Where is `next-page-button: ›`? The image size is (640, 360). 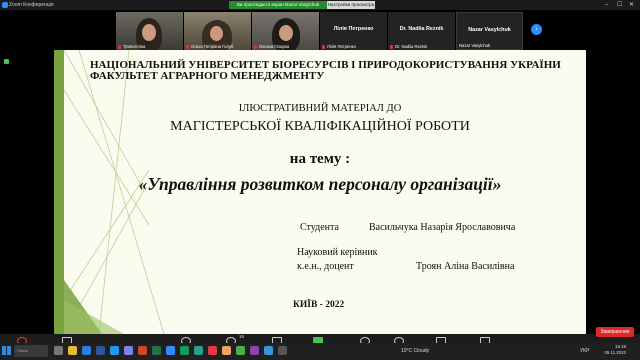 next-page-button: › is located at coordinates (536, 29).